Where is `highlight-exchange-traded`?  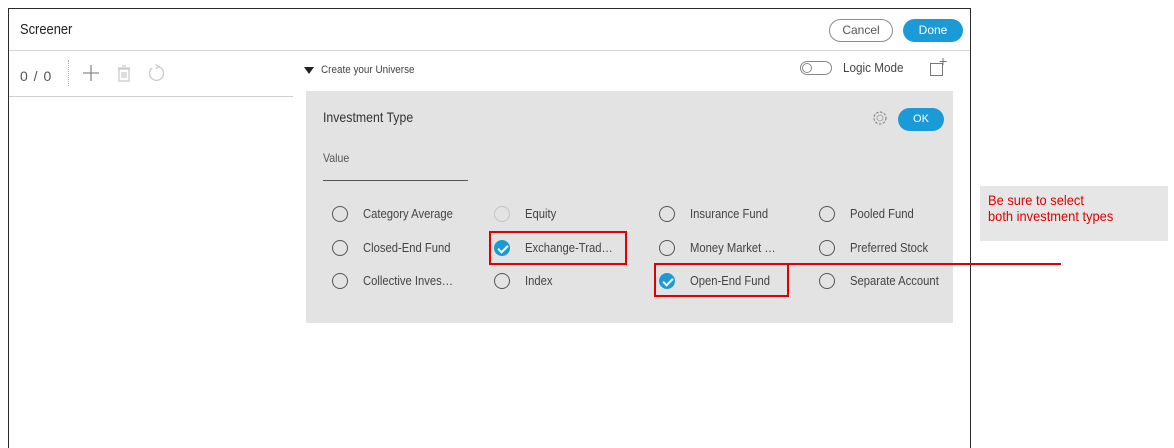
highlight-exchange-traded is located at coordinates (558, 248).